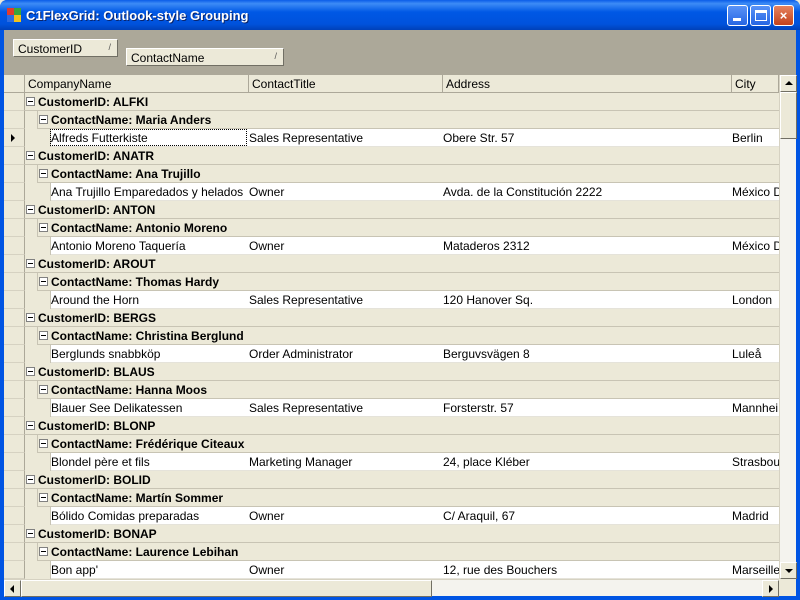  What do you see at coordinates (391, 498) in the screenshot?
I see `group-row-contact: ContactName: Martín Sommer` at bounding box center [391, 498].